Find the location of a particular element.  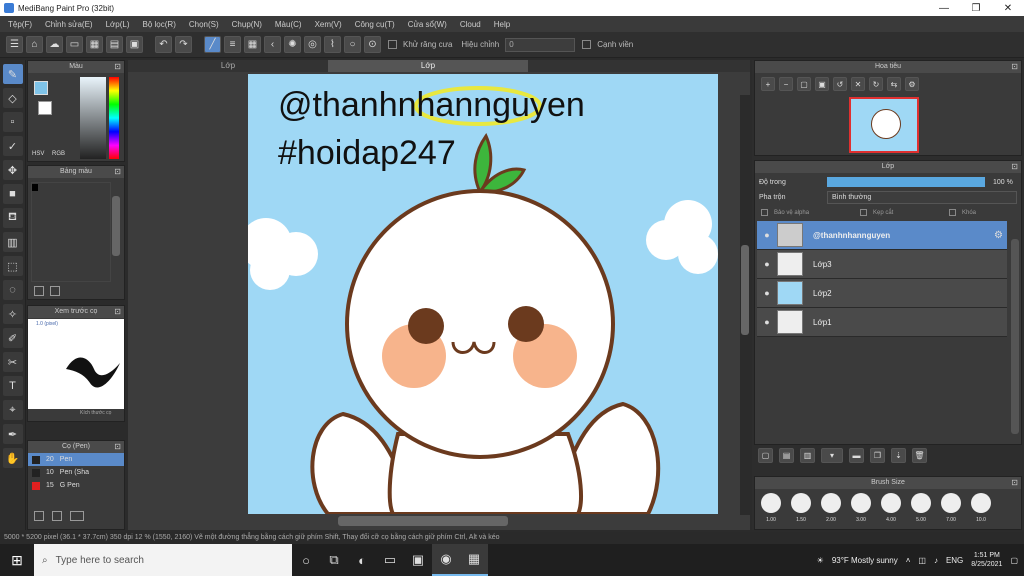

menu-snap: Chụp(N) is located at coordinates (249, 24).